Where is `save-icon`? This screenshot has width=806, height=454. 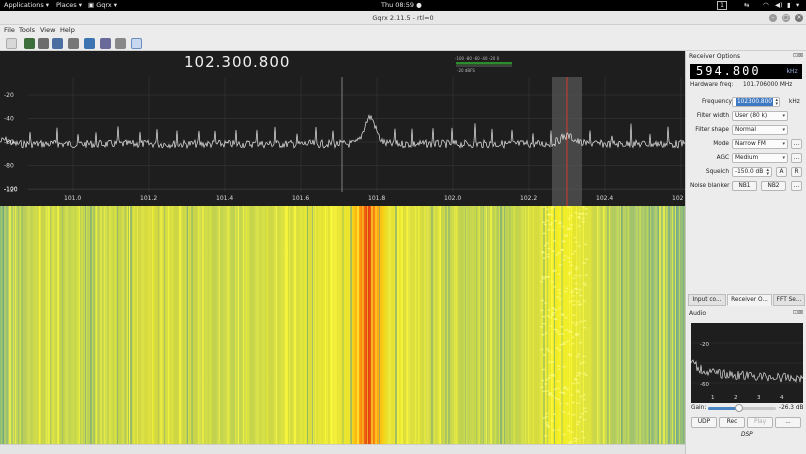
save-icon is located at coordinates (57, 43).